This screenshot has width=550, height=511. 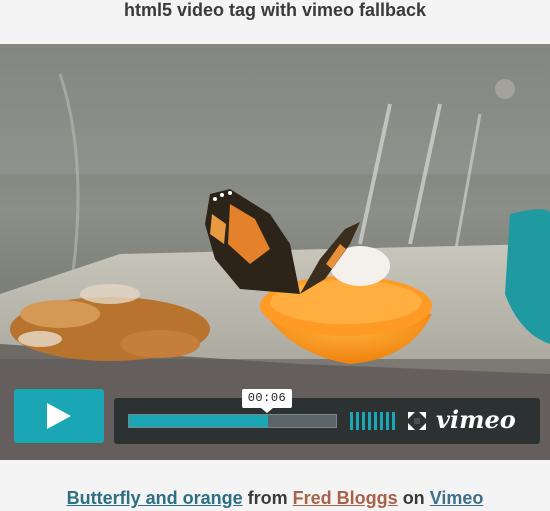 I want to click on progress-bar, so click(x=232, y=421).